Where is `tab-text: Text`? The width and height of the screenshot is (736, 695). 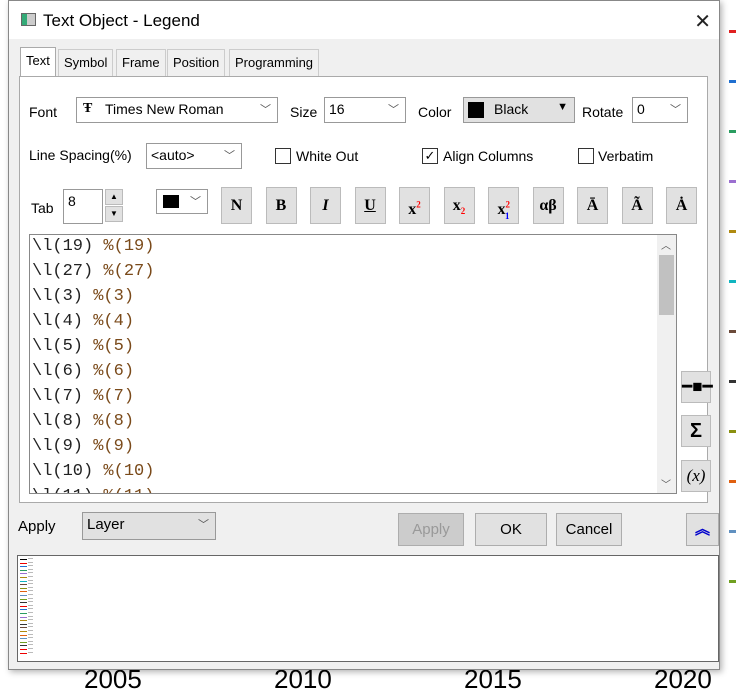 tab-text: Text is located at coordinates (38, 62).